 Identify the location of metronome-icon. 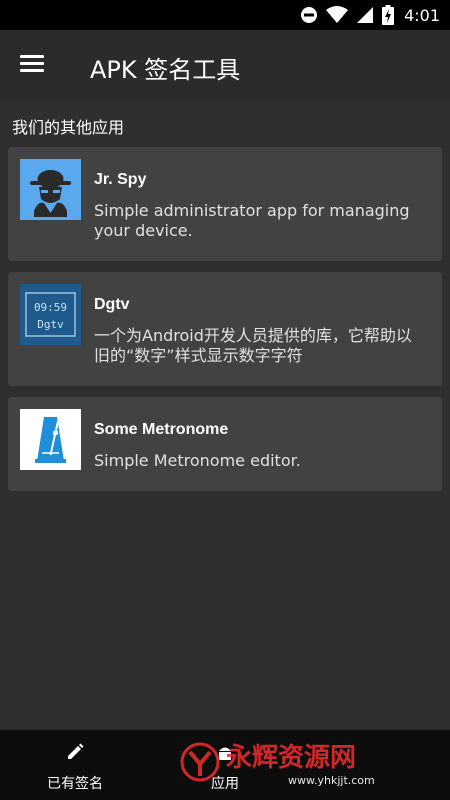
(50, 439).